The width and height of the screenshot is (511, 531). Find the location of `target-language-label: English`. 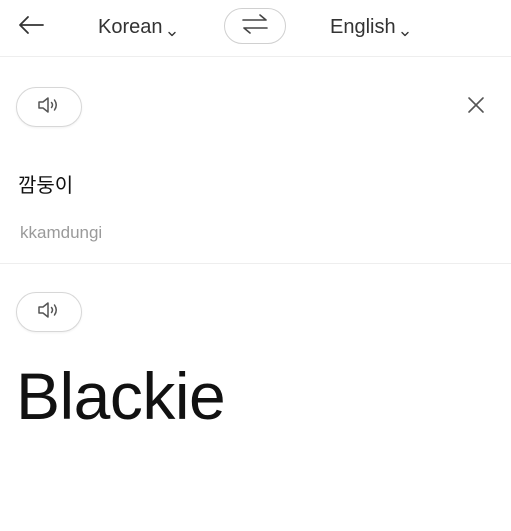

target-language-label: English is located at coordinates (363, 26).